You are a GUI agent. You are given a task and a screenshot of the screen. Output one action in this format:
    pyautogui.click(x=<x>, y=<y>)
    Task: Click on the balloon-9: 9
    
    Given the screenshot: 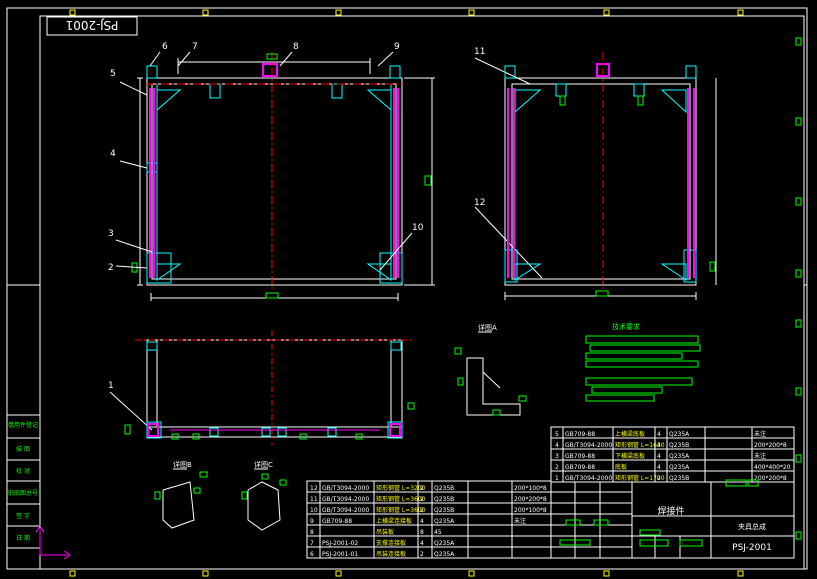 What is the action you would take?
    pyautogui.click(x=397, y=47)
    